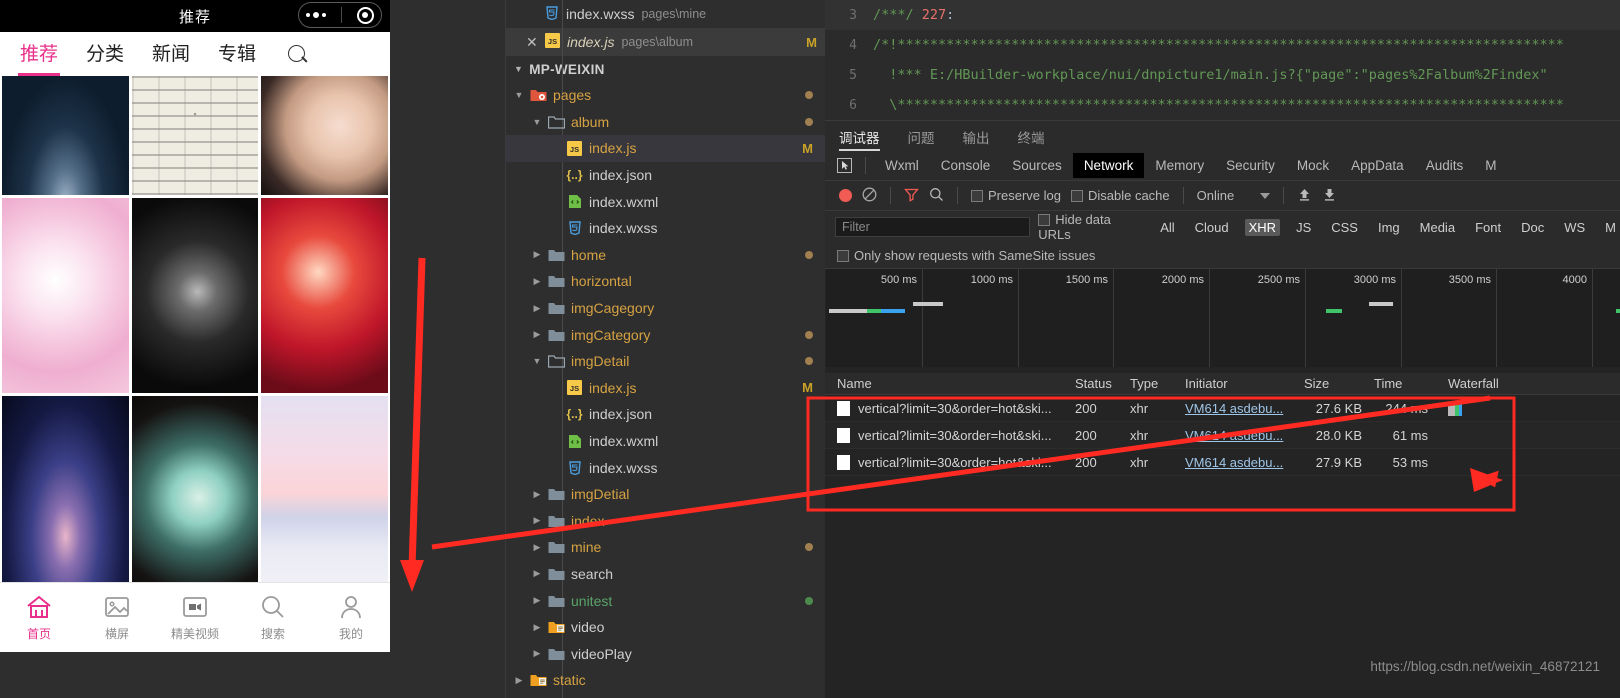 Image resolution: width=1620 pixels, height=698 pixels. I want to click on panel-tab-output: 输出, so click(976, 139).